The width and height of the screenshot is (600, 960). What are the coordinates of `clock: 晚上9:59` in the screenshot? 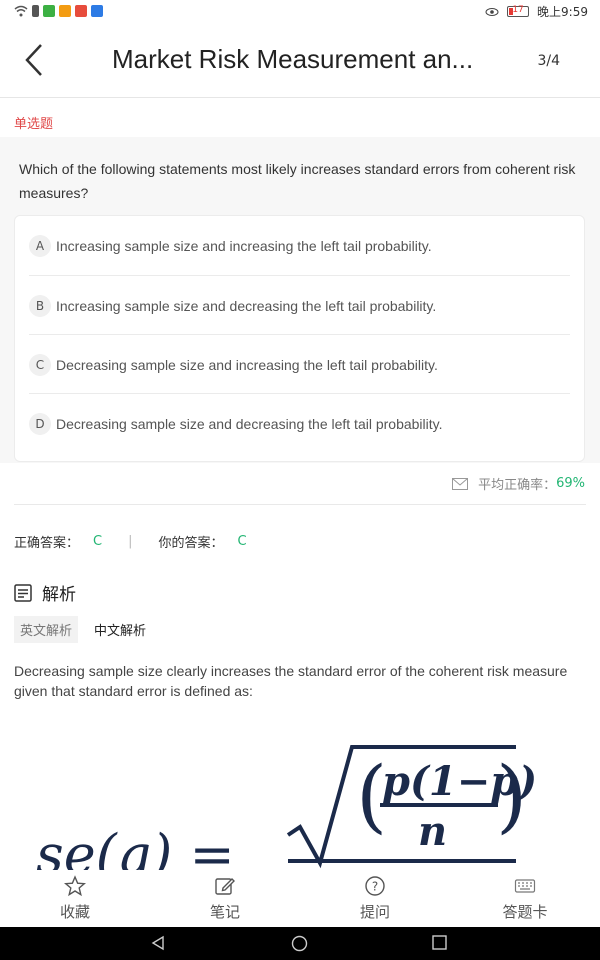 It's located at (562, 12).